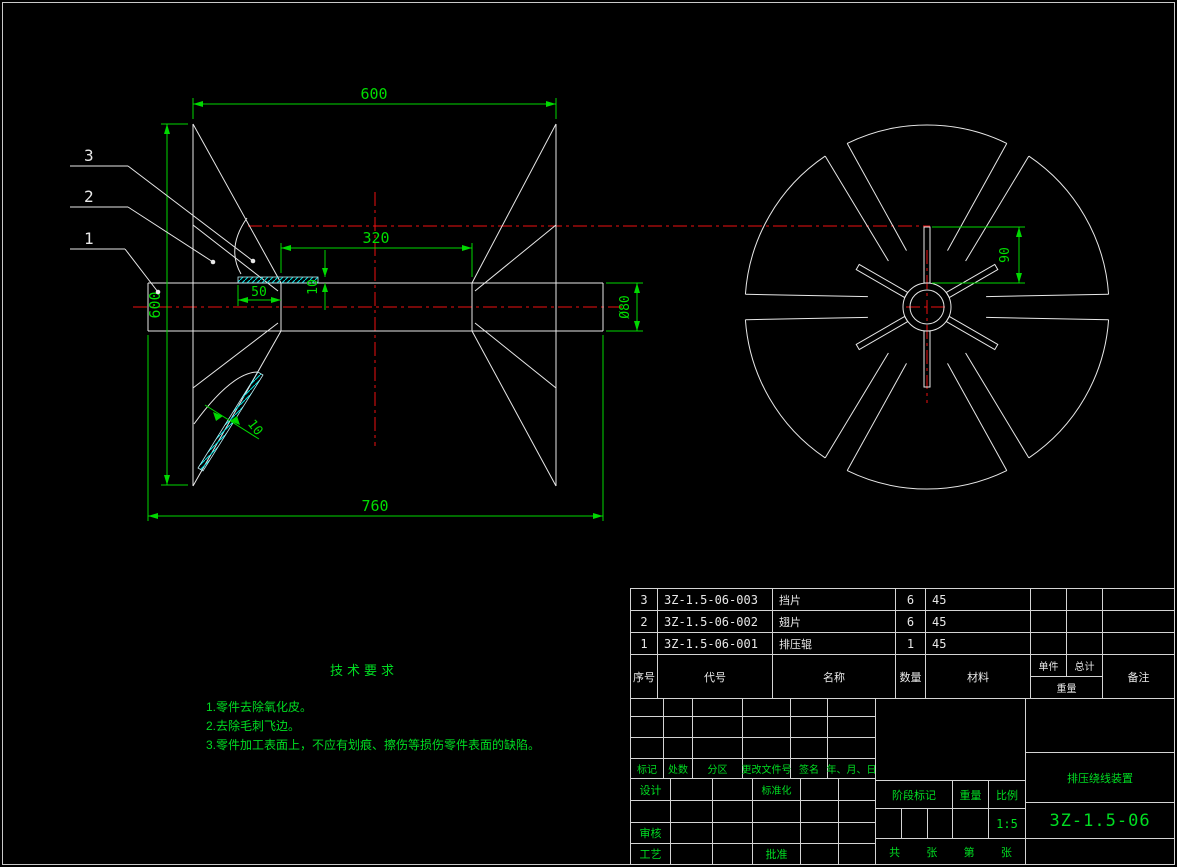  I want to click on tech-req-title: 技术要求, so click(364, 670).